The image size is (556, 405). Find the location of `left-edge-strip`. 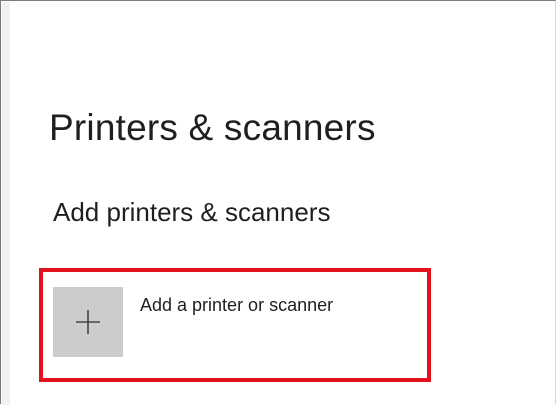

left-edge-strip is located at coordinates (6, 203).